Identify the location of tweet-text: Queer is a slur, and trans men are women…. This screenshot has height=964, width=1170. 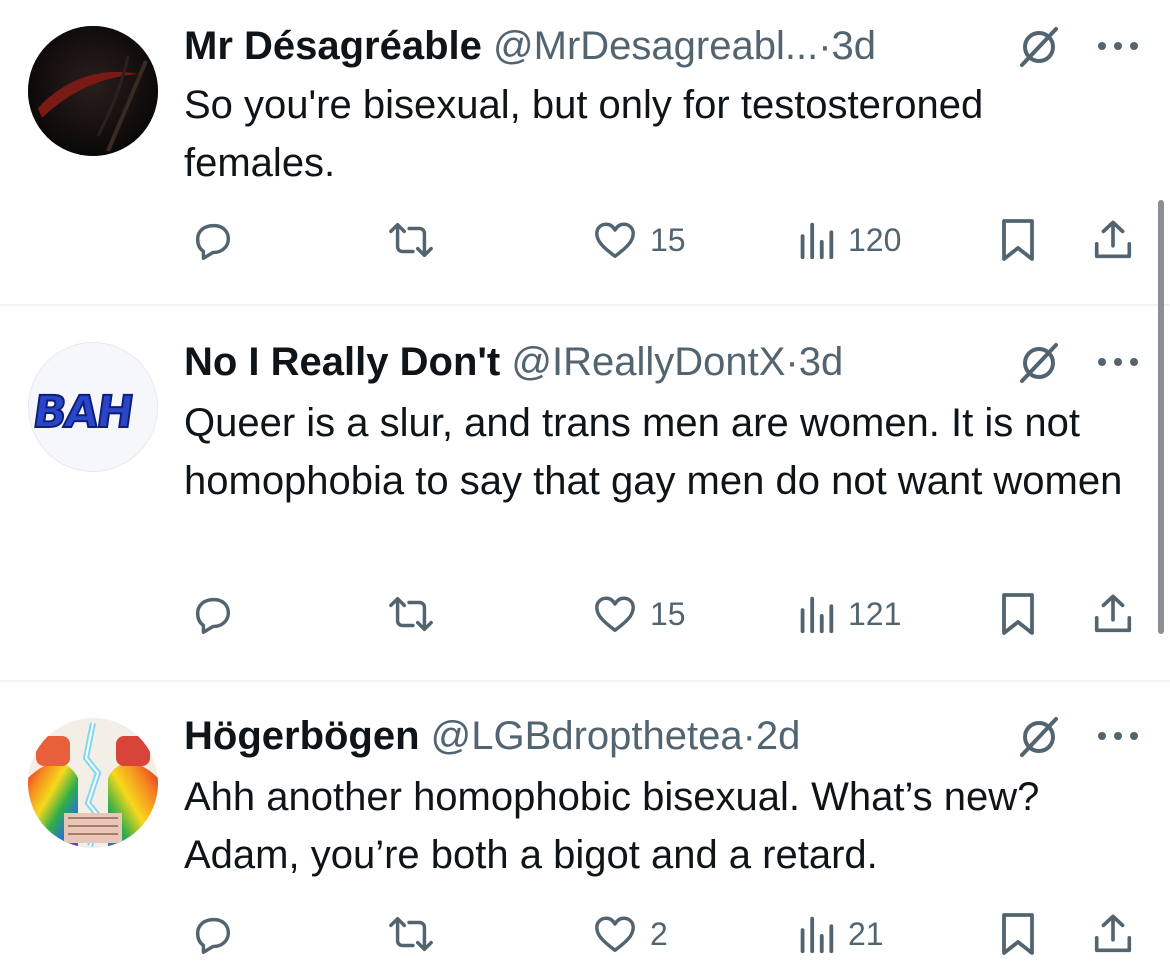
(653, 452).